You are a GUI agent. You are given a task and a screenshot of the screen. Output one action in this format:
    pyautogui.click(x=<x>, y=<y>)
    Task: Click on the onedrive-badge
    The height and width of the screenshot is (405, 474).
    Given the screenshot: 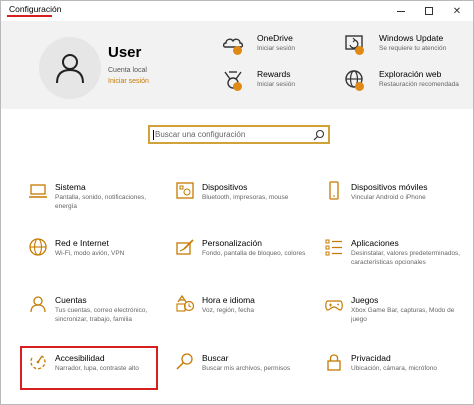 What is the action you would take?
    pyautogui.click(x=237, y=50)
    